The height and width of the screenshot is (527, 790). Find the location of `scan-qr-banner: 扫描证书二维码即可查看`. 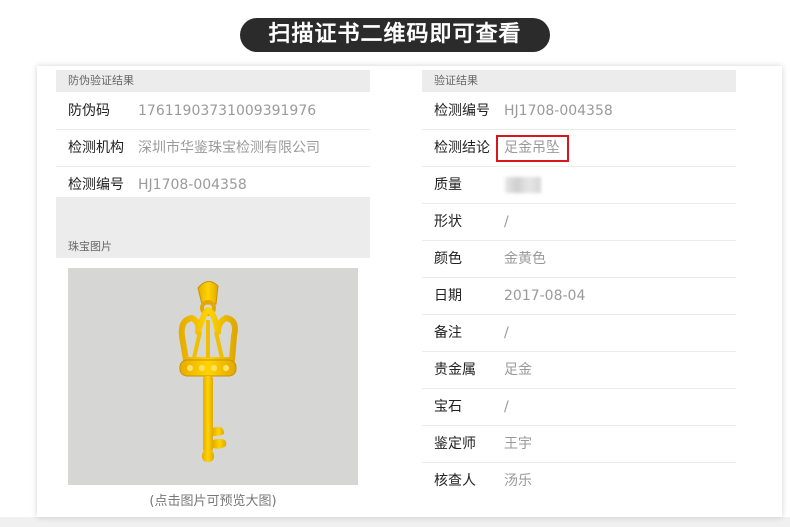

scan-qr-banner: 扫描证书二维码即可查看 is located at coordinates (395, 35).